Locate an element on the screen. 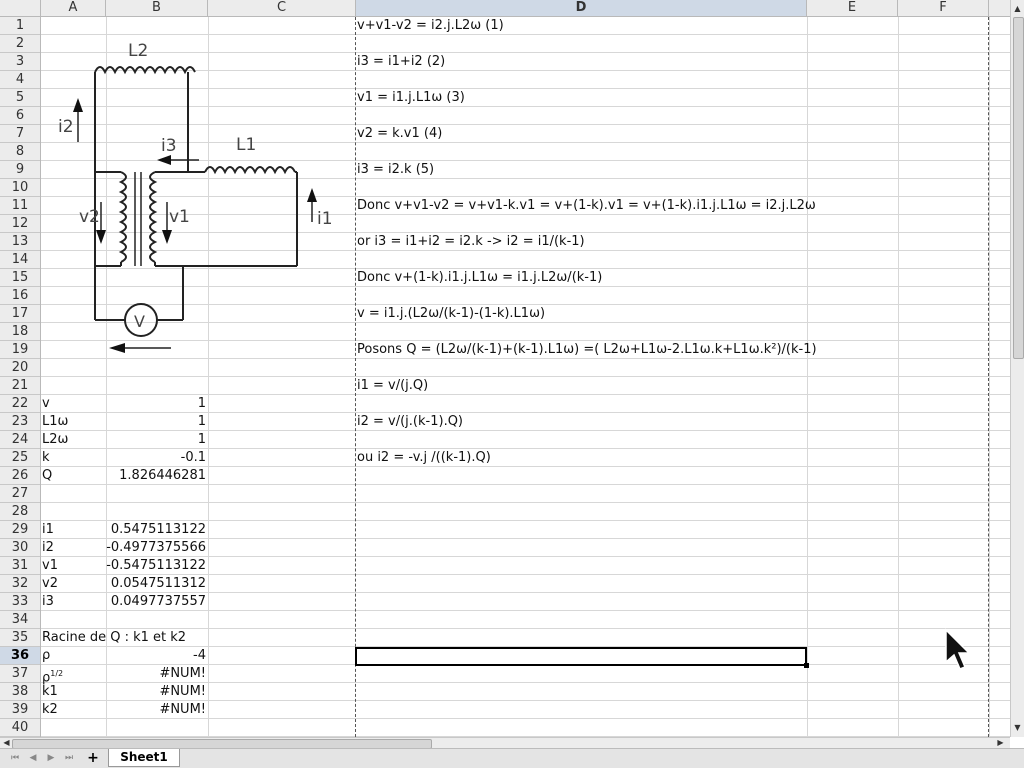 The image size is (1024, 768). row-header-26: 26 is located at coordinates (20, 476).